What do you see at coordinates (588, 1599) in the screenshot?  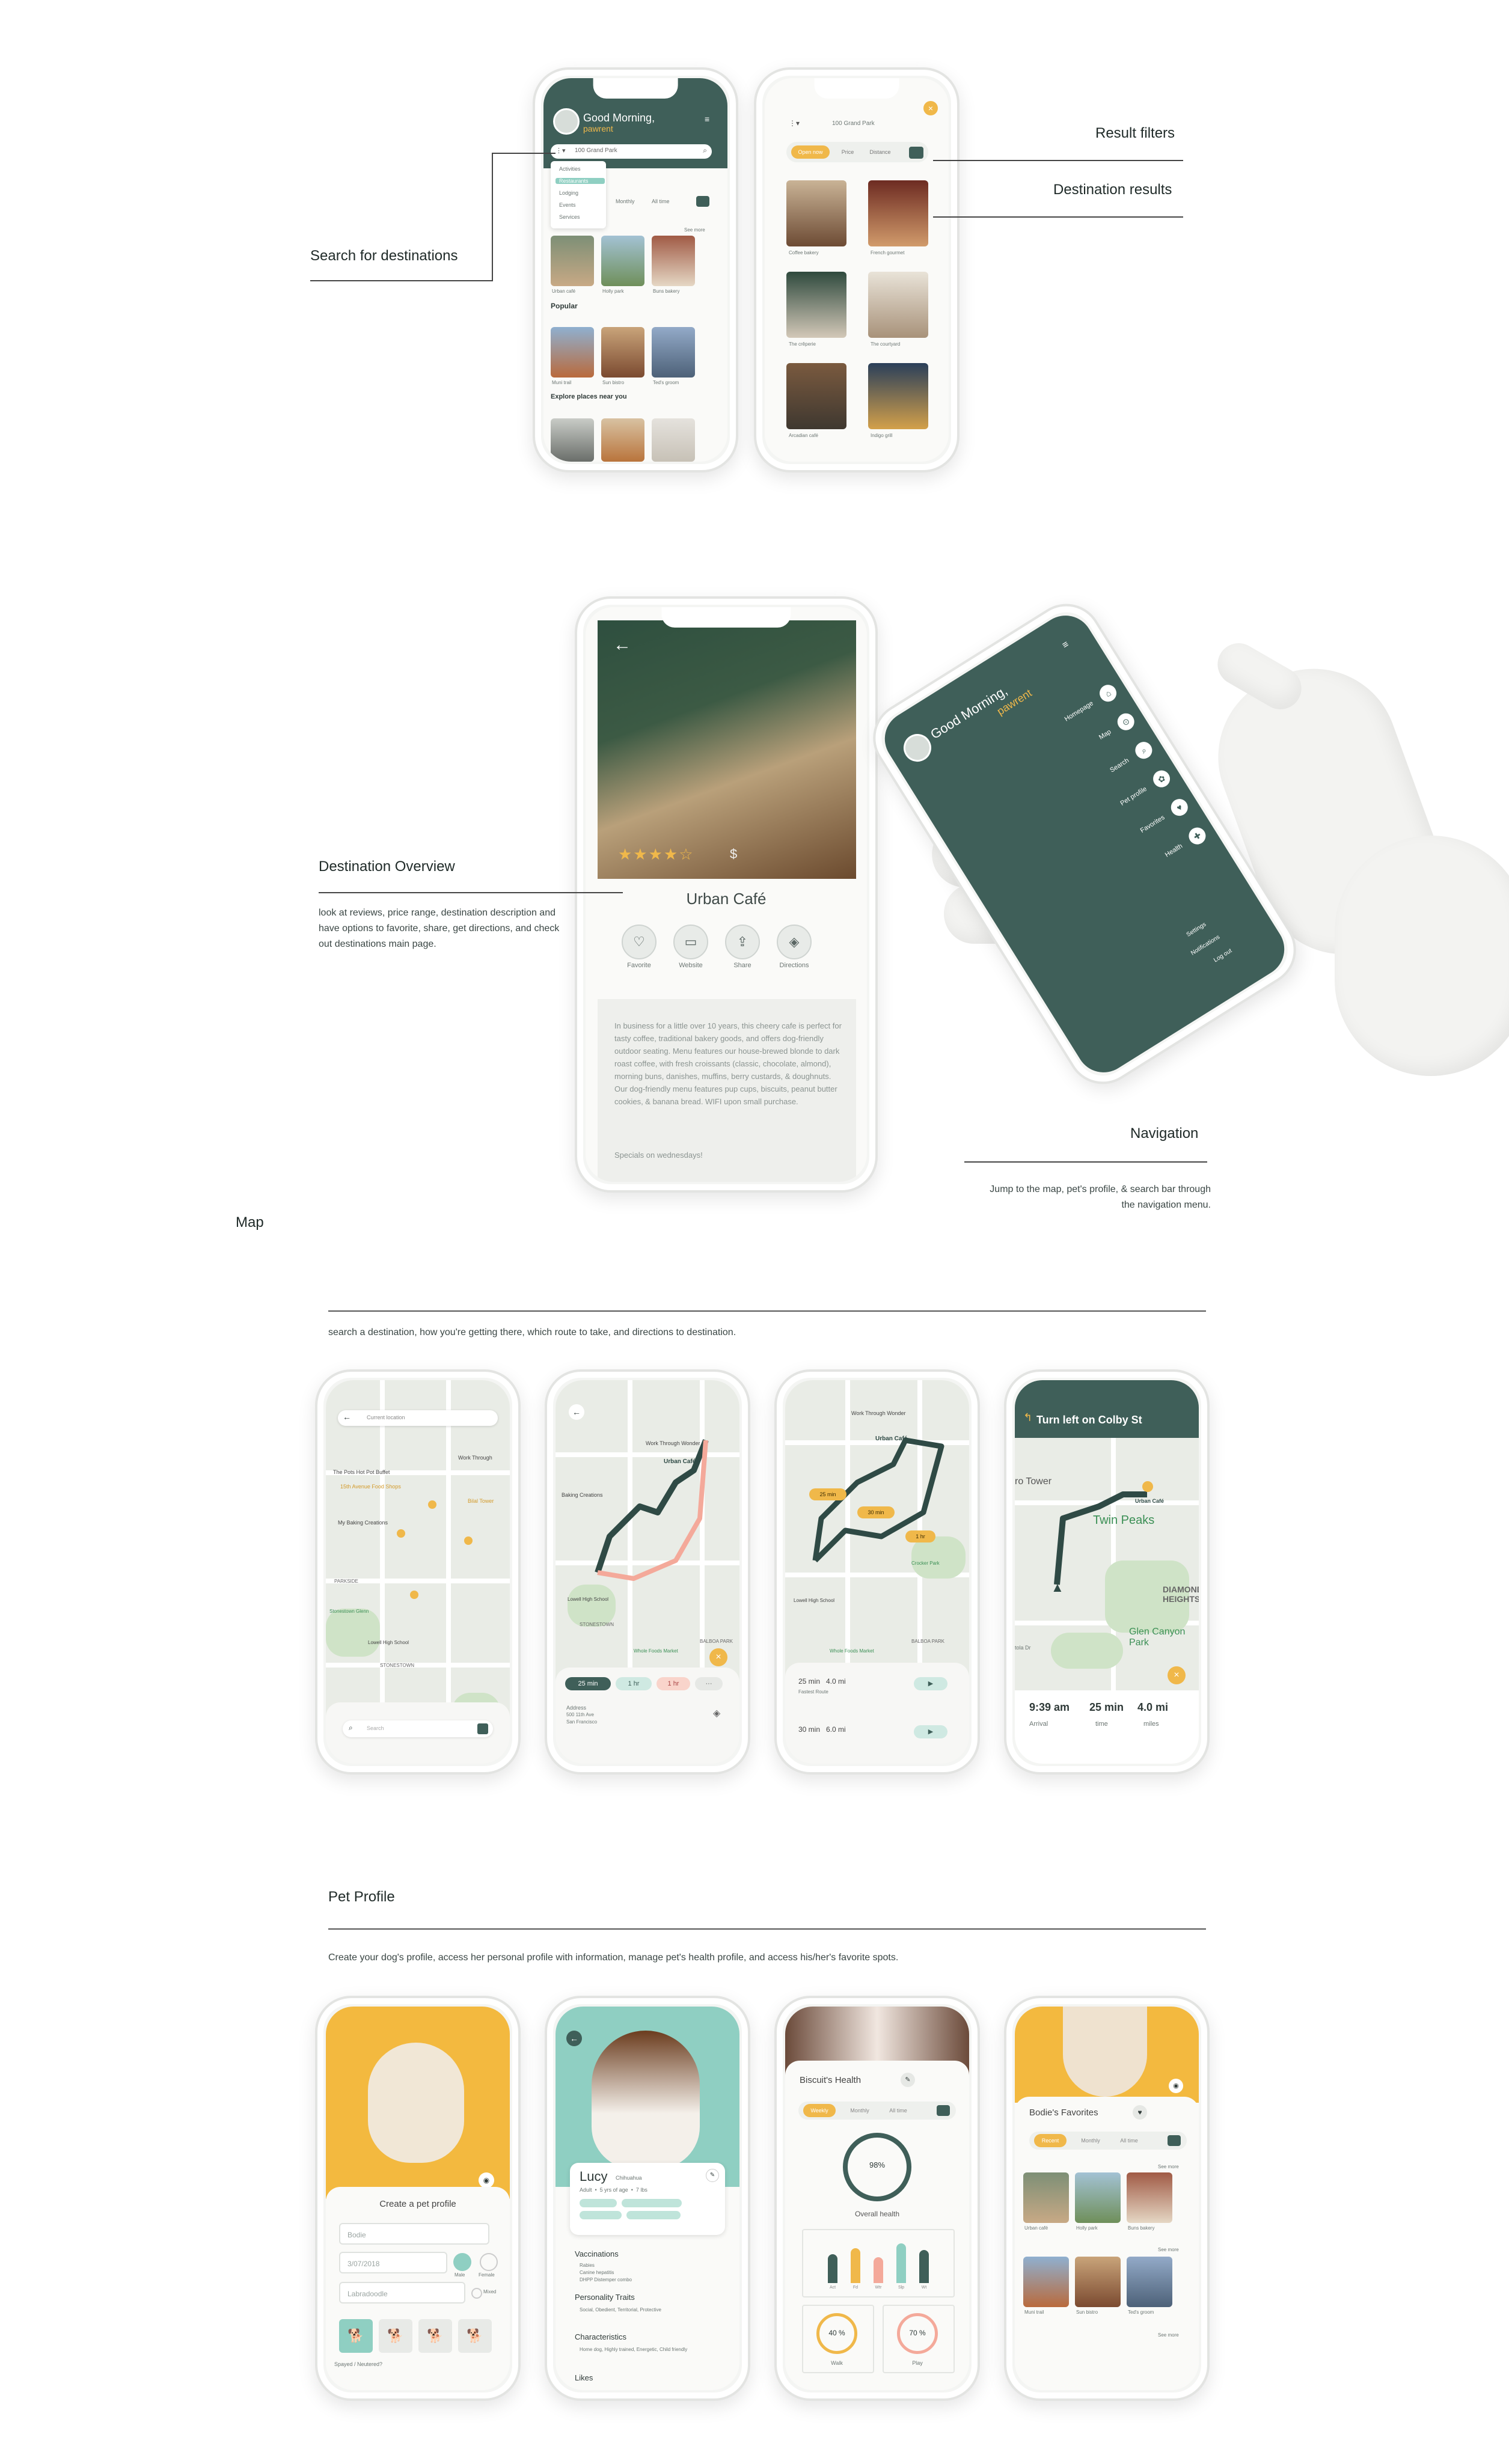 I see `map-place-5: Lowell High School` at bounding box center [588, 1599].